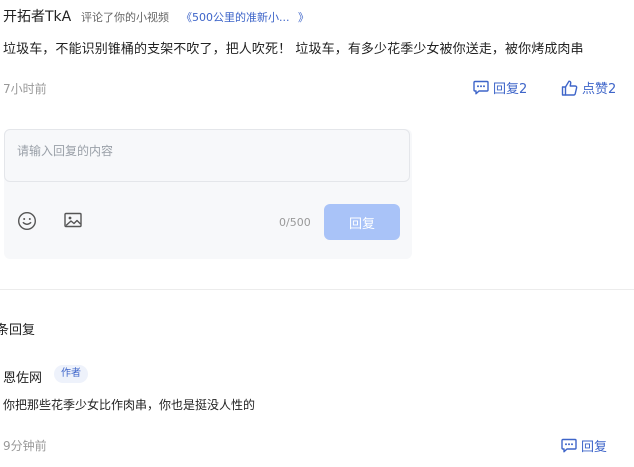 Image resolution: width=634 pixels, height=467 pixels. What do you see at coordinates (569, 88) in the screenshot?
I see `thumbs-up-icon` at bounding box center [569, 88].